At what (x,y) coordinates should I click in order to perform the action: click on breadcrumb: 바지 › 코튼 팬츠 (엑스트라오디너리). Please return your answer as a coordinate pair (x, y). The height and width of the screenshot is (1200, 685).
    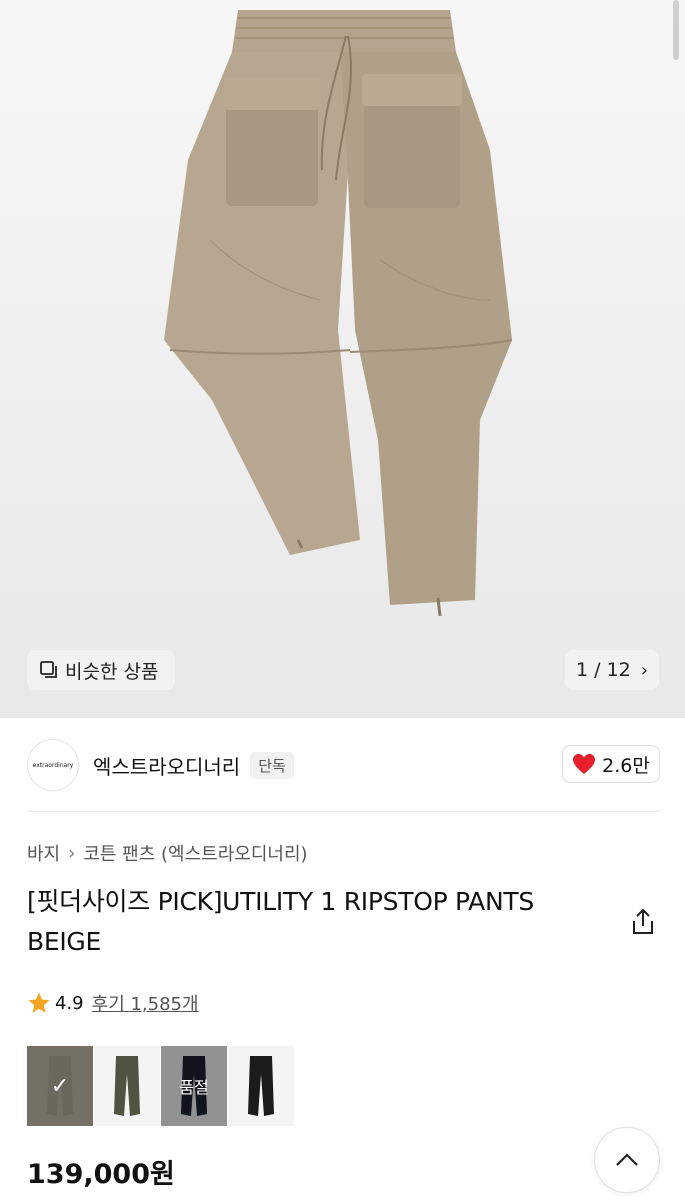
    Looking at the image, I should click on (167, 853).